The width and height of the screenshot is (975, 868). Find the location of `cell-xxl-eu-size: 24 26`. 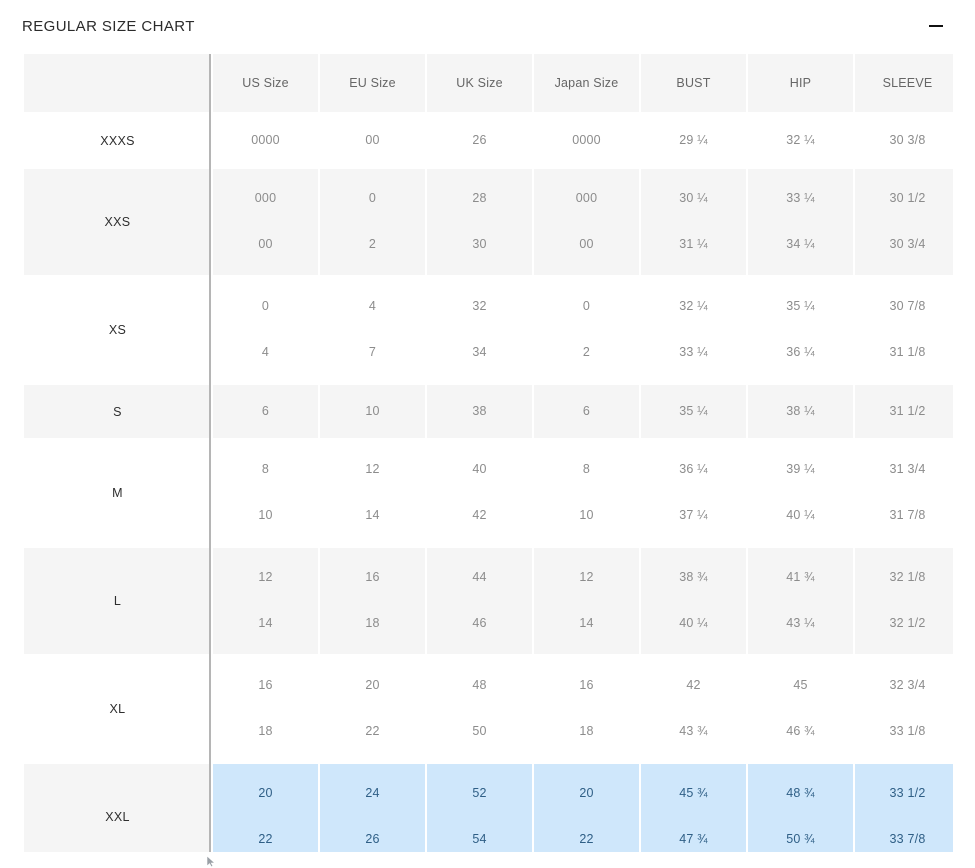

cell-xxl-eu-size: 24 26 is located at coordinates (372, 808).